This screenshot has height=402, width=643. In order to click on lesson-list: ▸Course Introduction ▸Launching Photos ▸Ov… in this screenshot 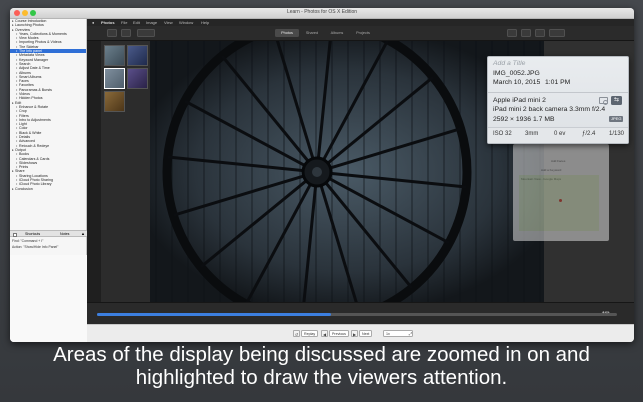, I will do `click(48, 105)`.